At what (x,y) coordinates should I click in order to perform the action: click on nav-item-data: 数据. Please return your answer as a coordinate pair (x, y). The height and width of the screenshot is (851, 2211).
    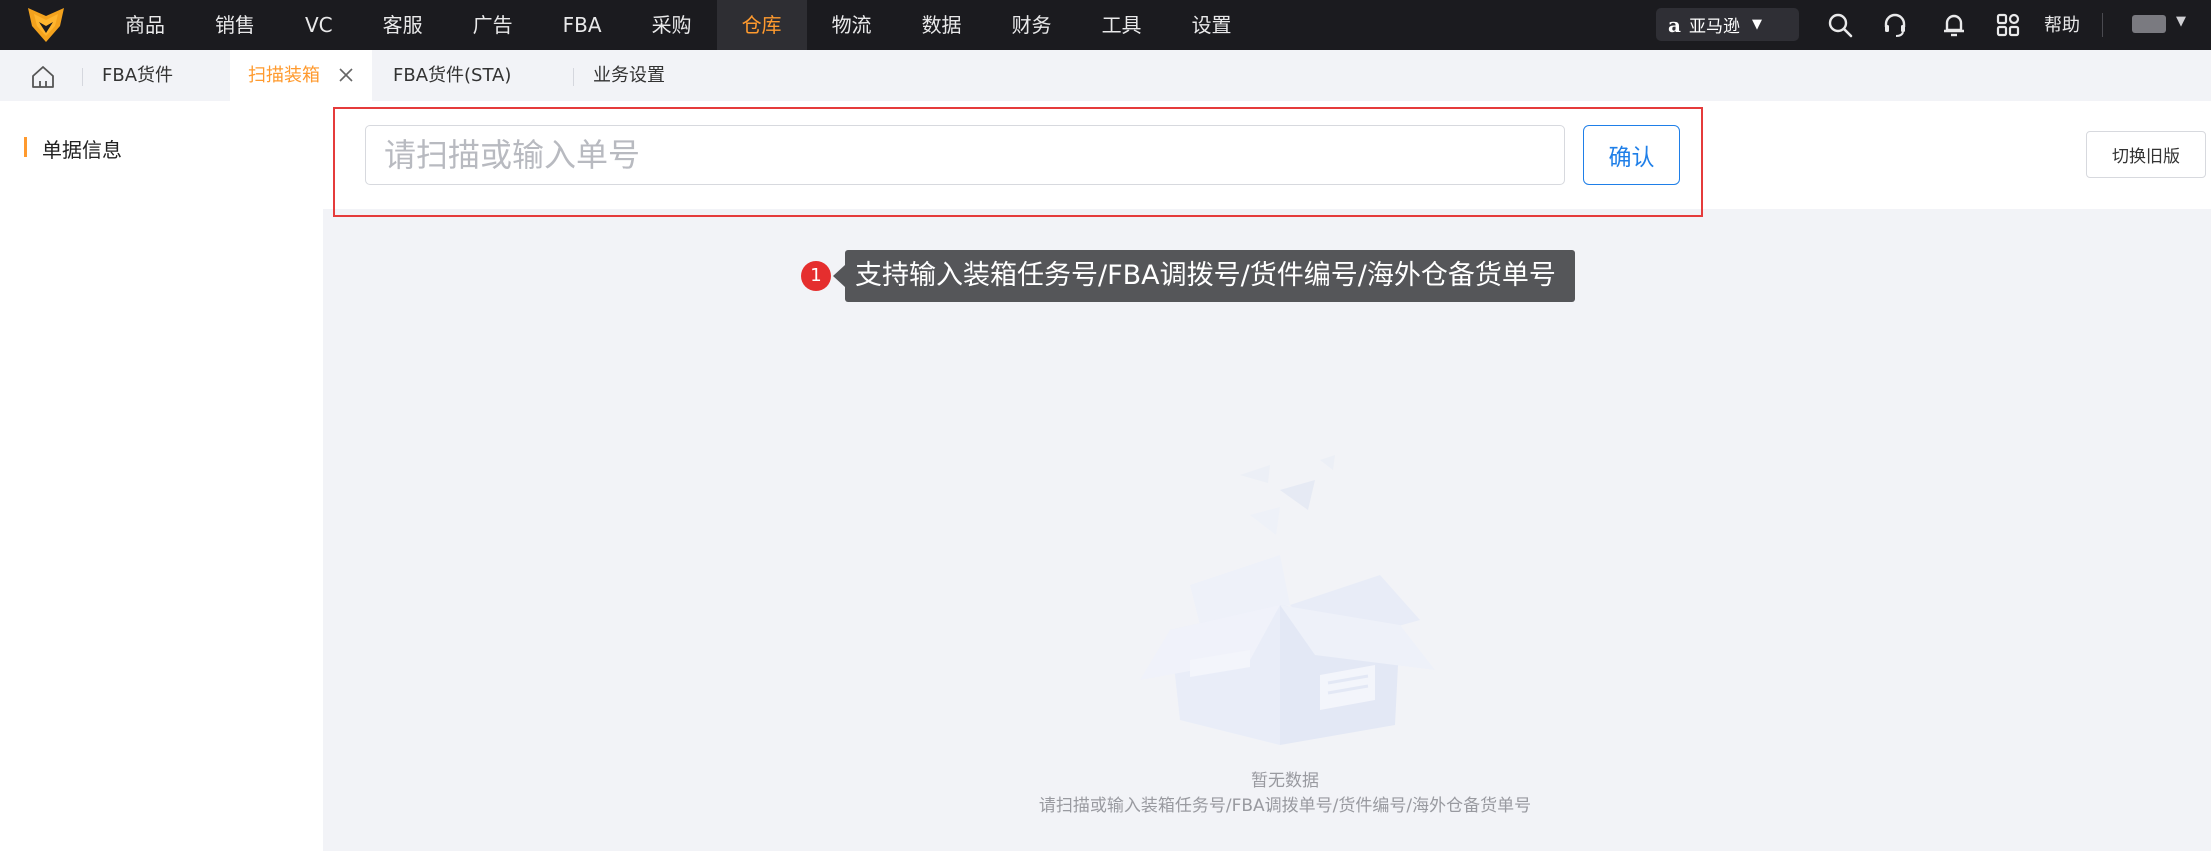
    Looking at the image, I should click on (942, 25).